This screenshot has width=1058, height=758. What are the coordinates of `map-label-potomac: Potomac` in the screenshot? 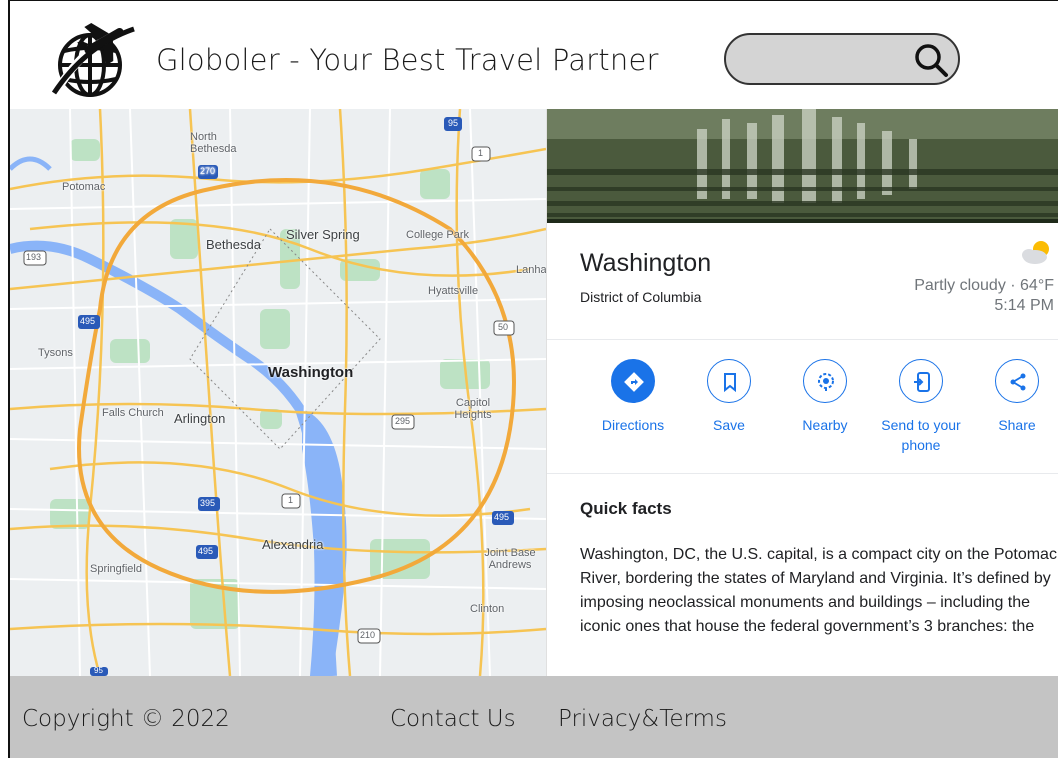 It's located at (83, 187).